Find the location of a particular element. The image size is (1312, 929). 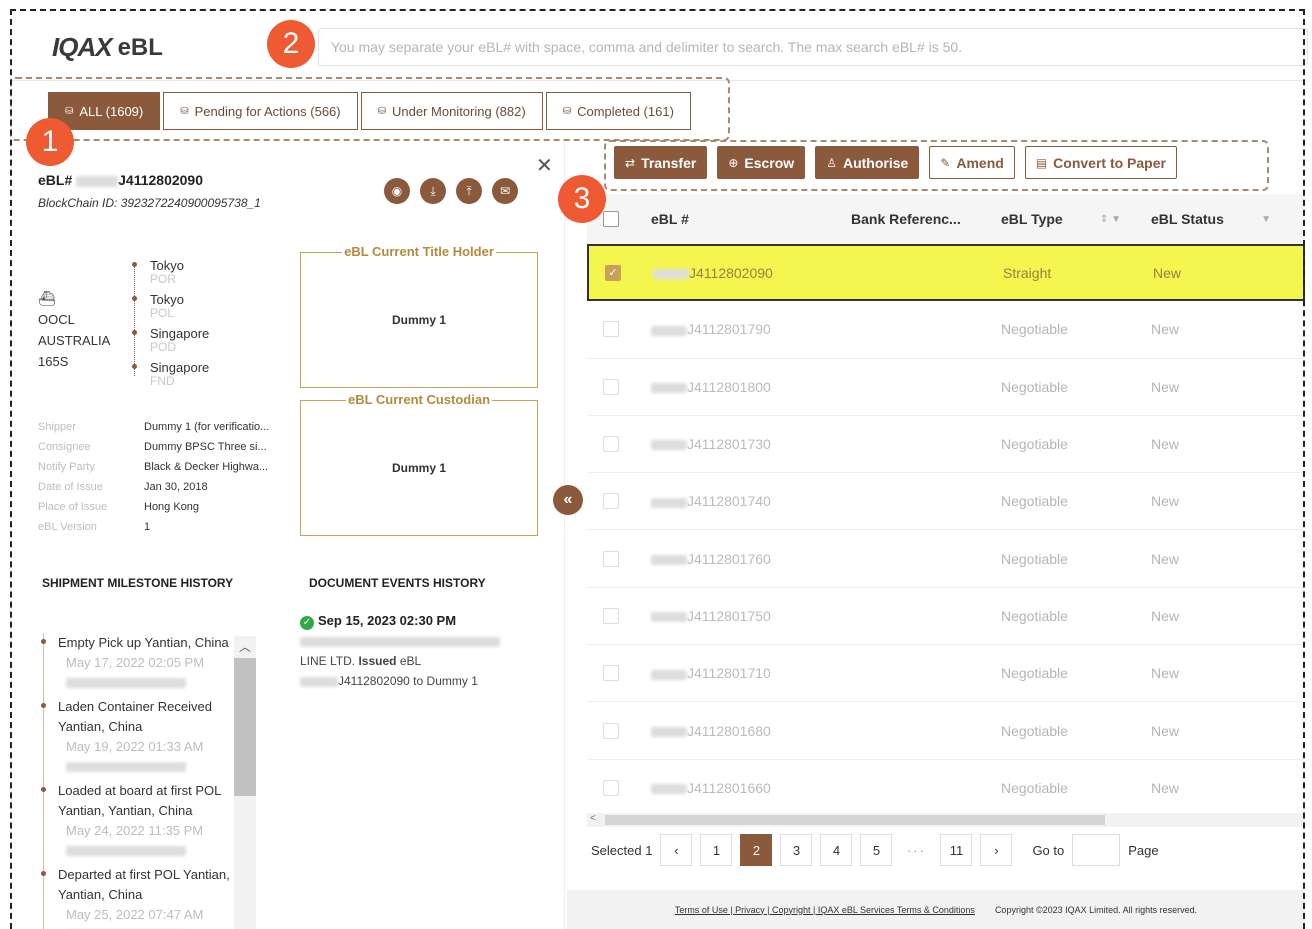

custodian-value: Dummy 1 is located at coordinates (419, 468).